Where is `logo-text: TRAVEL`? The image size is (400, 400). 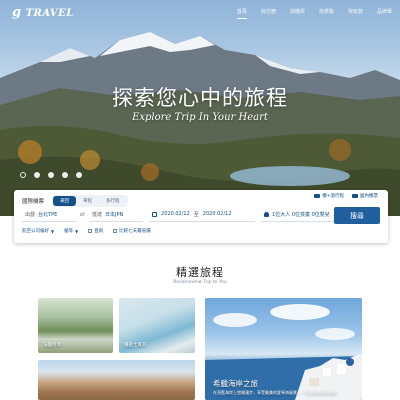 logo-text: TRAVEL is located at coordinates (49, 13).